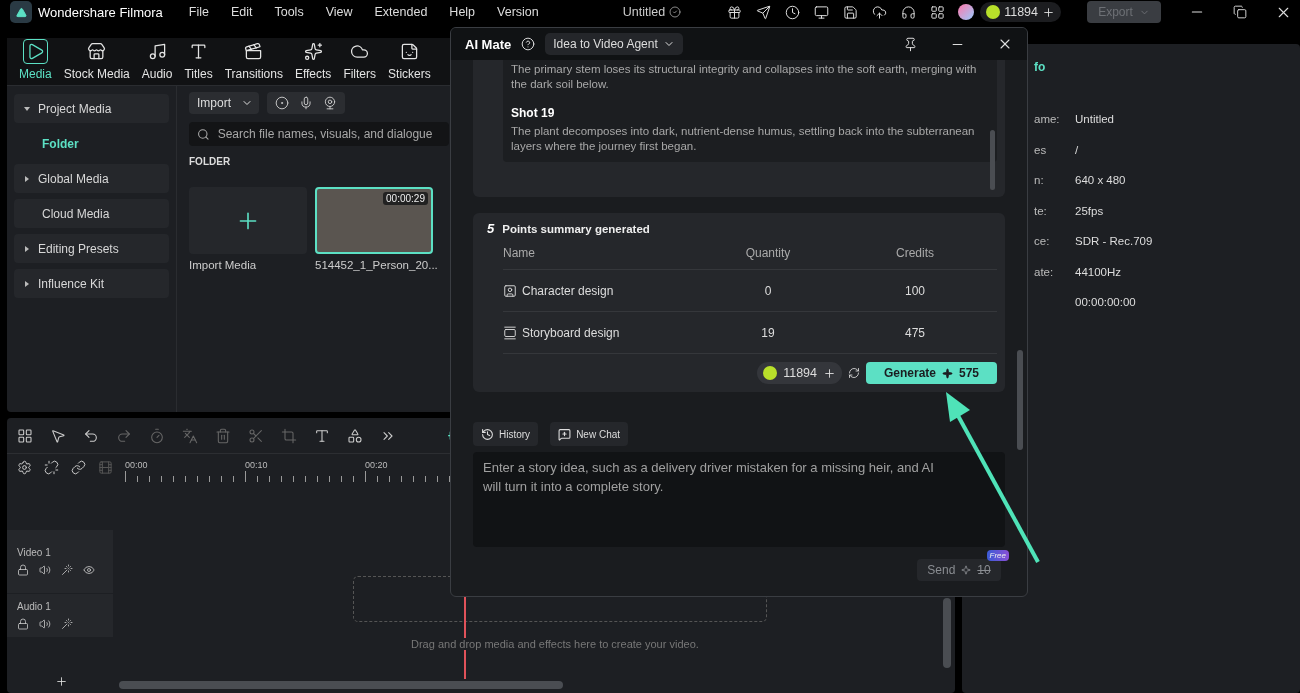  Describe the element at coordinates (1040, 67) in the screenshot. I see `panel-title: fo` at that location.